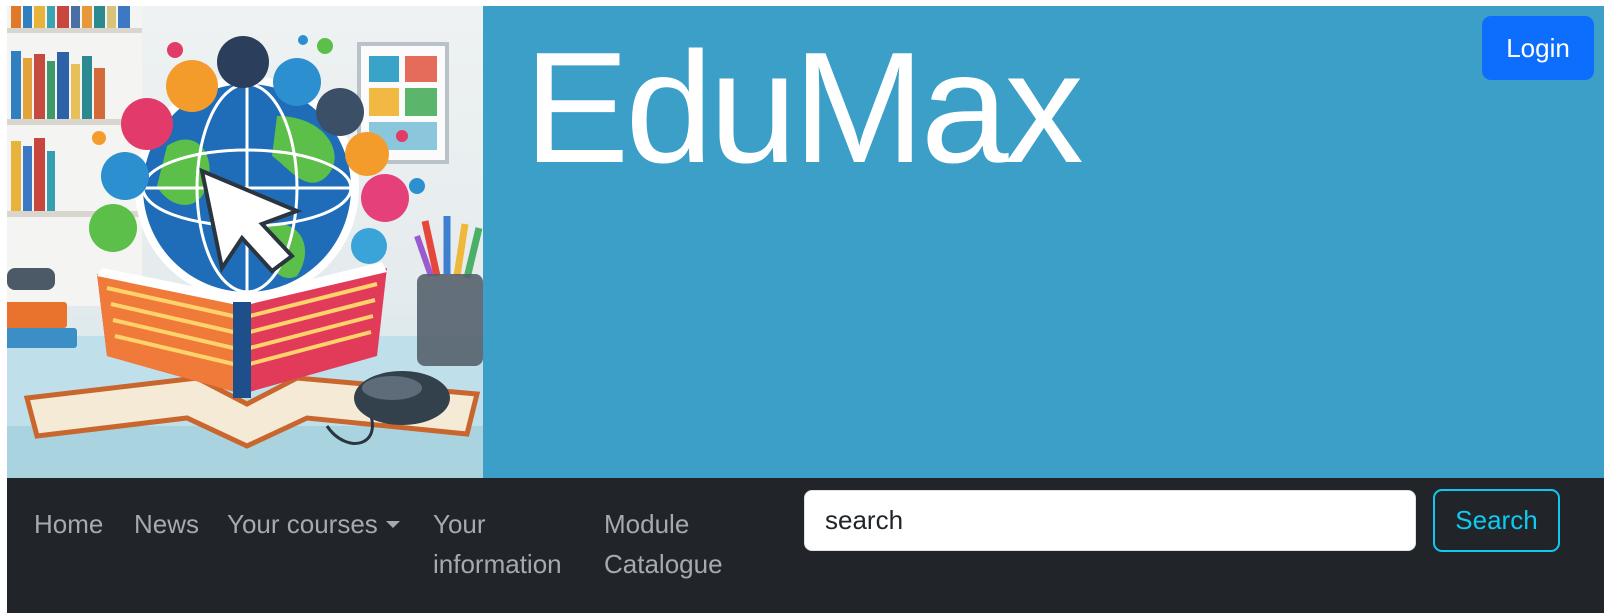 The width and height of the screenshot is (1604, 613). I want to click on login-button: Login, so click(1538, 48).